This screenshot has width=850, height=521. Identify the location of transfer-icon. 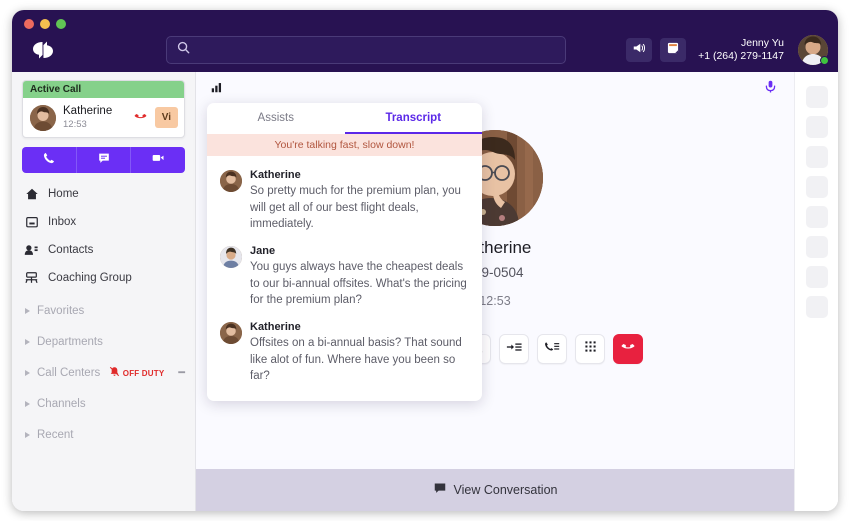
(514, 349).